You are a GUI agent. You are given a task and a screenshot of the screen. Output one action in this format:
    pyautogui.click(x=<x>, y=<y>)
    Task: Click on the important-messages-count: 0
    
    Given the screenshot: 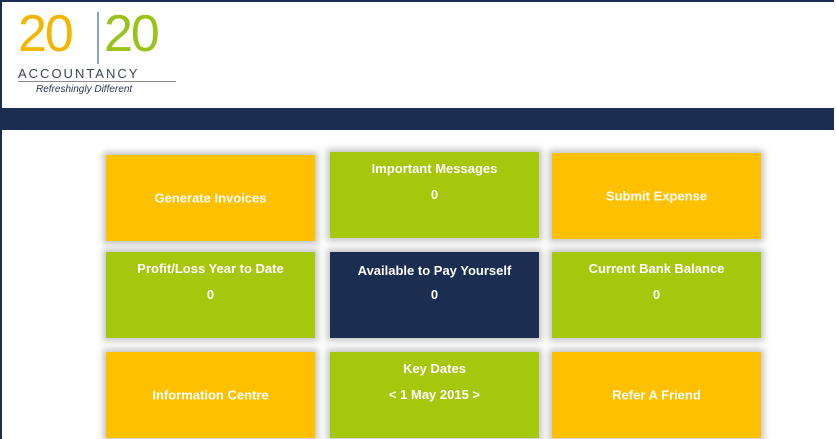 What is the action you would take?
    pyautogui.click(x=434, y=194)
    